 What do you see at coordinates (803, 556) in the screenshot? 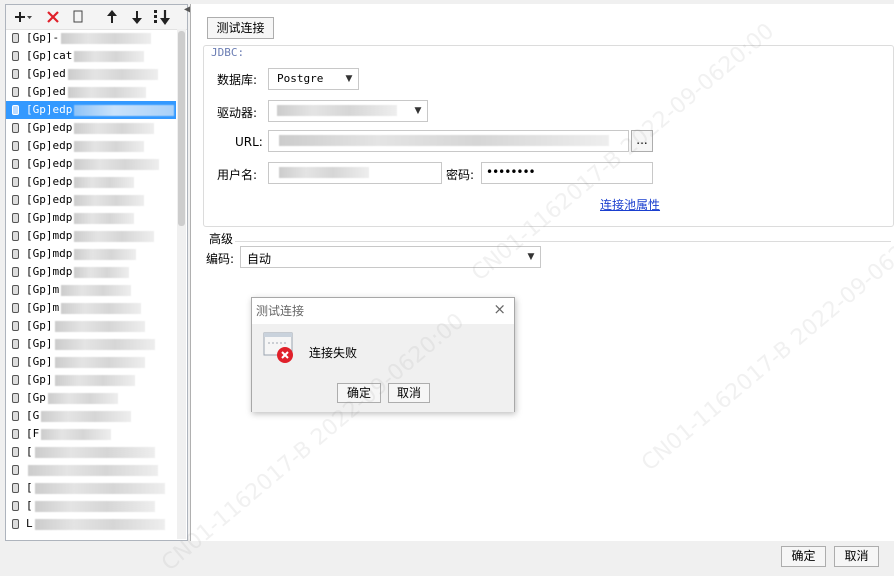
I see `ok-button: 确定` at bounding box center [803, 556].